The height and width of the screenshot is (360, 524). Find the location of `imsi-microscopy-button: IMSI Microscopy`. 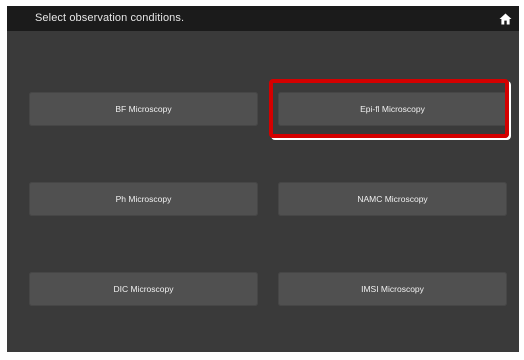

imsi-microscopy-button: IMSI Microscopy is located at coordinates (392, 289).